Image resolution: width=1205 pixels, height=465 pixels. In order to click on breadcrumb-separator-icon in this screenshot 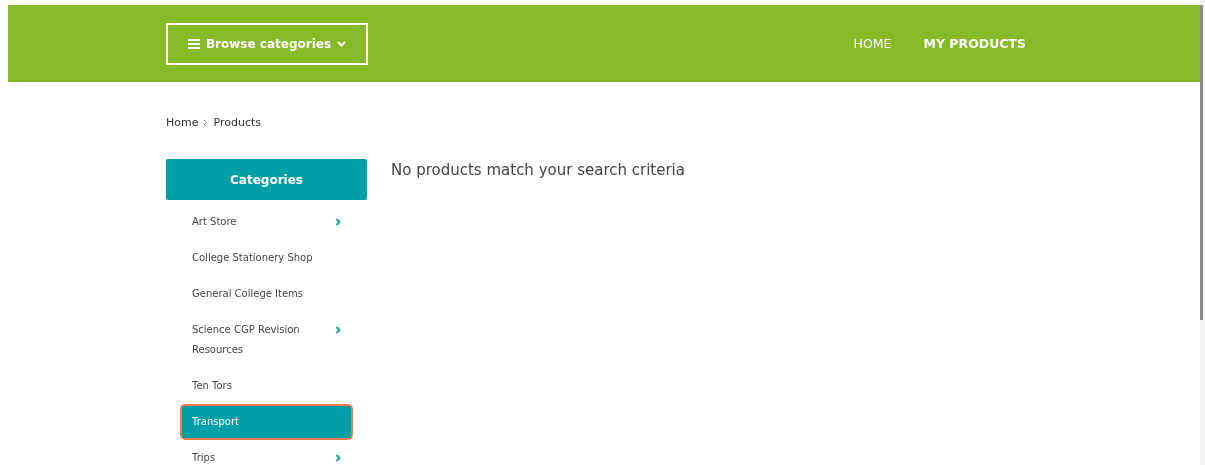, I will do `click(206, 122)`.